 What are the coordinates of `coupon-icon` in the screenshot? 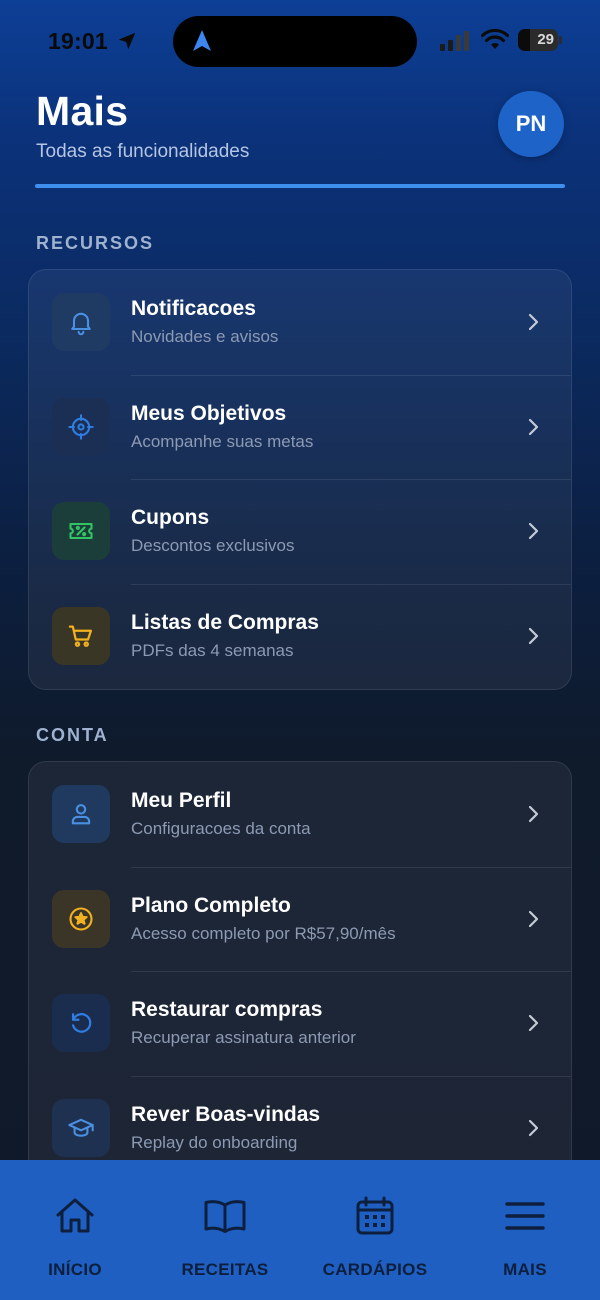 It's located at (81, 531).